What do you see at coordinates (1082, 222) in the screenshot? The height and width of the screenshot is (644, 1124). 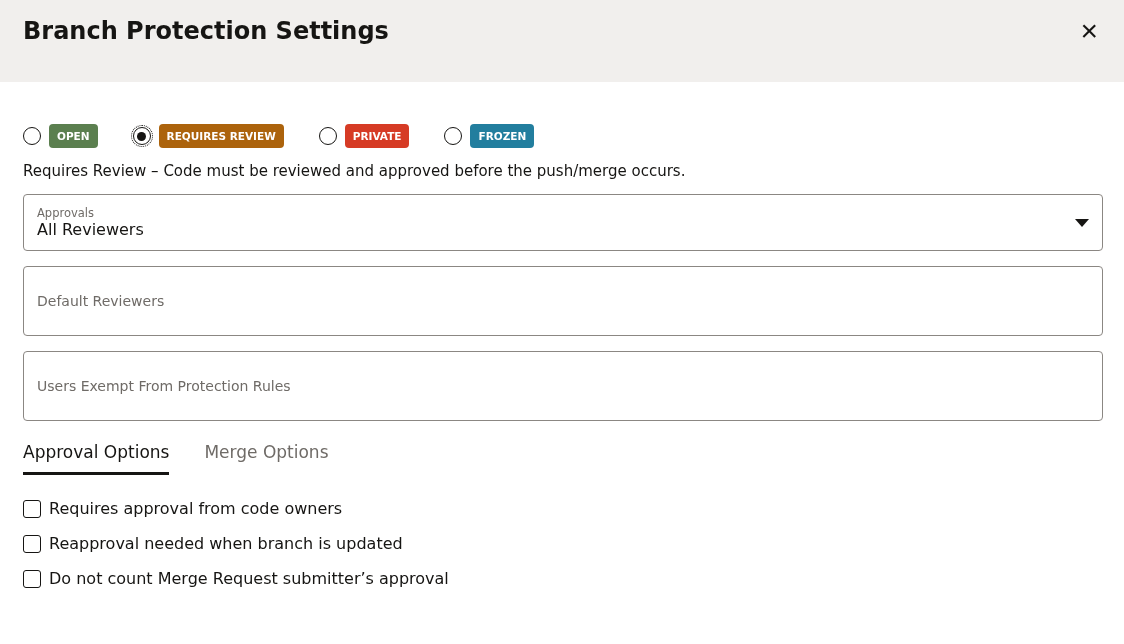 I see `caret-icon` at bounding box center [1082, 222].